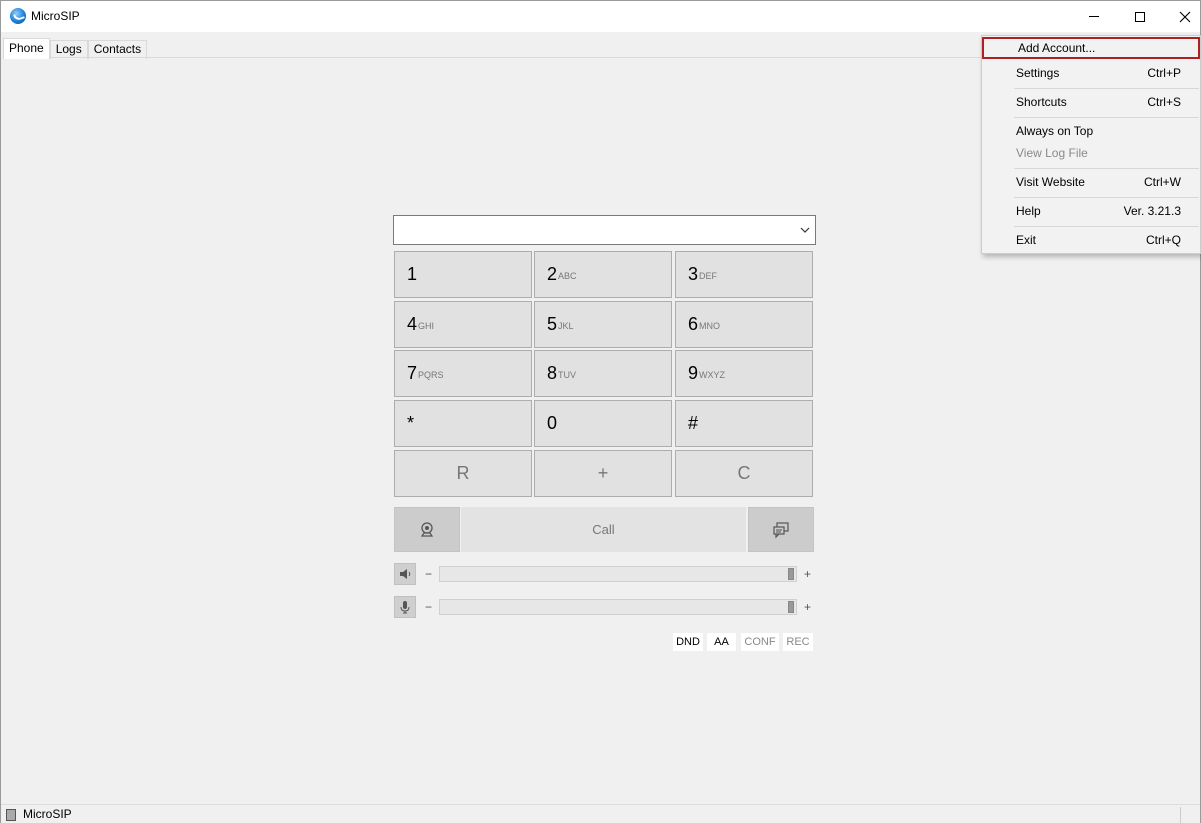 The image size is (1201, 823). Describe the element at coordinates (1055, 131) in the screenshot. I see `menu-item-label: Always on Top` at that location.